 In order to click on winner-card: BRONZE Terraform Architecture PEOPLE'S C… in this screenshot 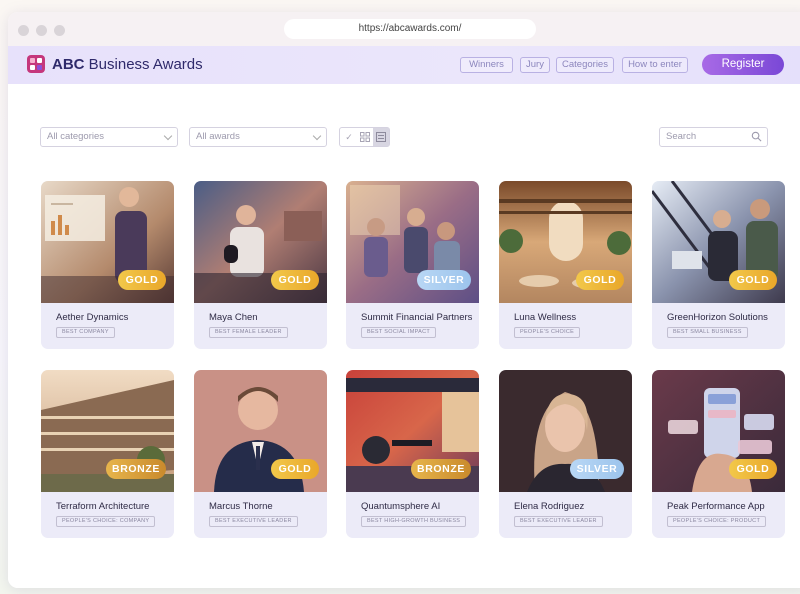, I will do `click(107, 454)`.